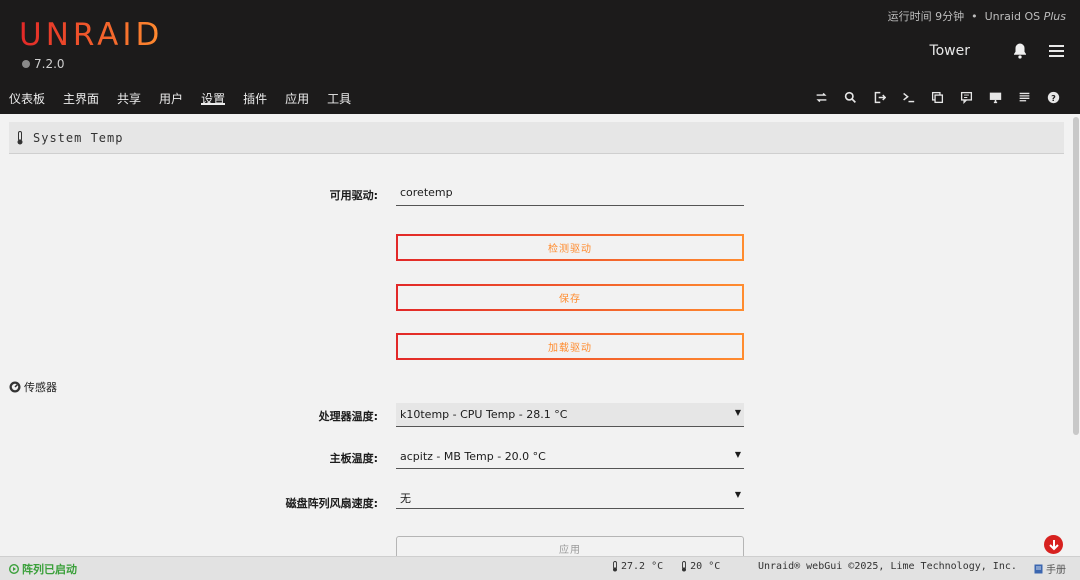 Image resolution: width=1080 pixels, height=580 pixels. What do you see at coordinates (15, 387) in the screenshot?
I see `gauge-icon` at bounding box center [15, 387].